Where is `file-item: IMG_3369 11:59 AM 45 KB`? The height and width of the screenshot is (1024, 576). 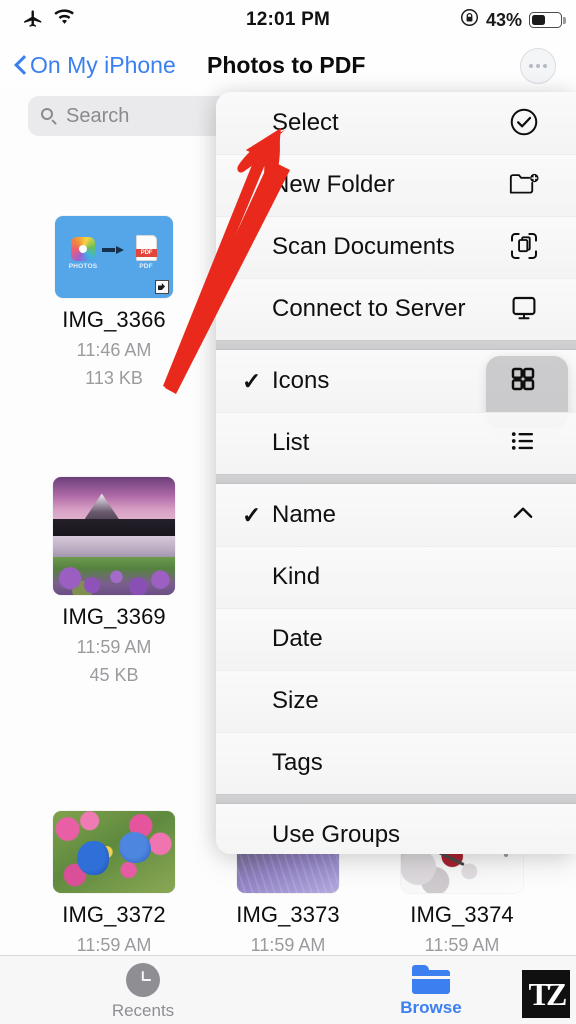 file-item: IMG_3369 11:59 AM 45 KB is located at coordinates (114, 580).